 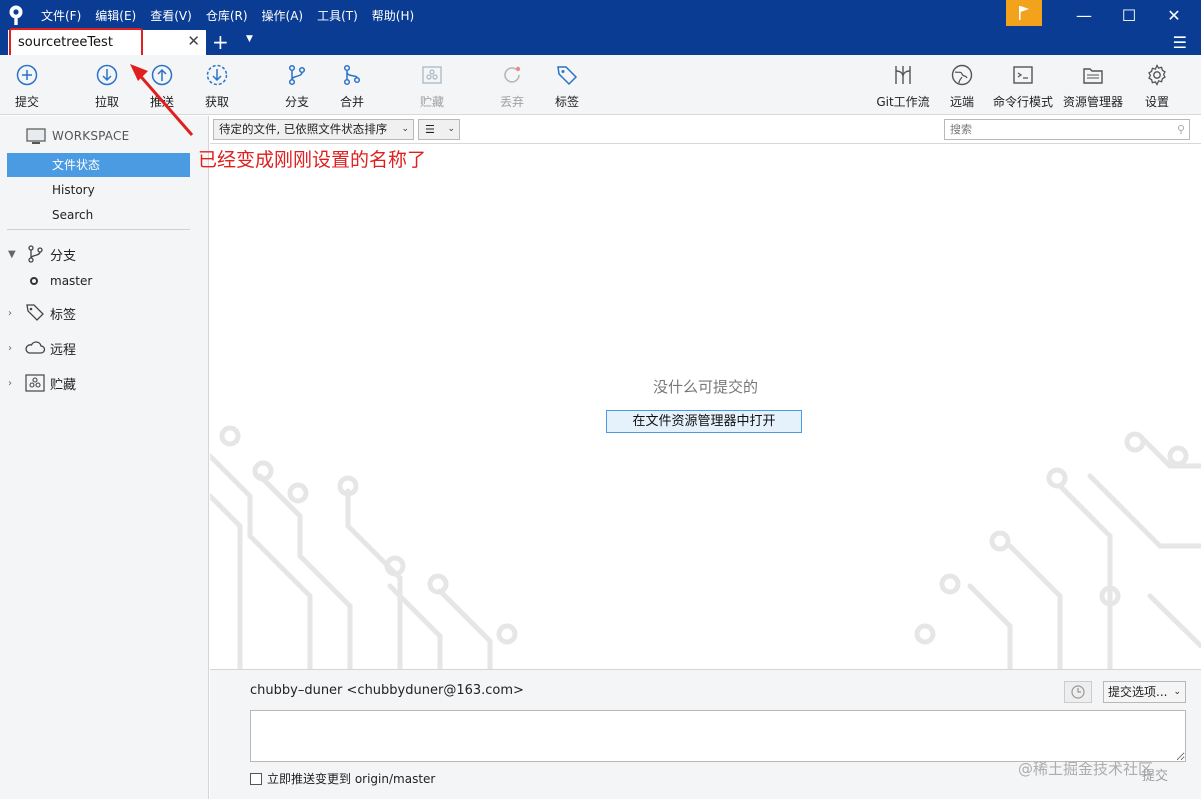 I want to click on chevron-down-icon: ▼, so click(x=15, y=254).